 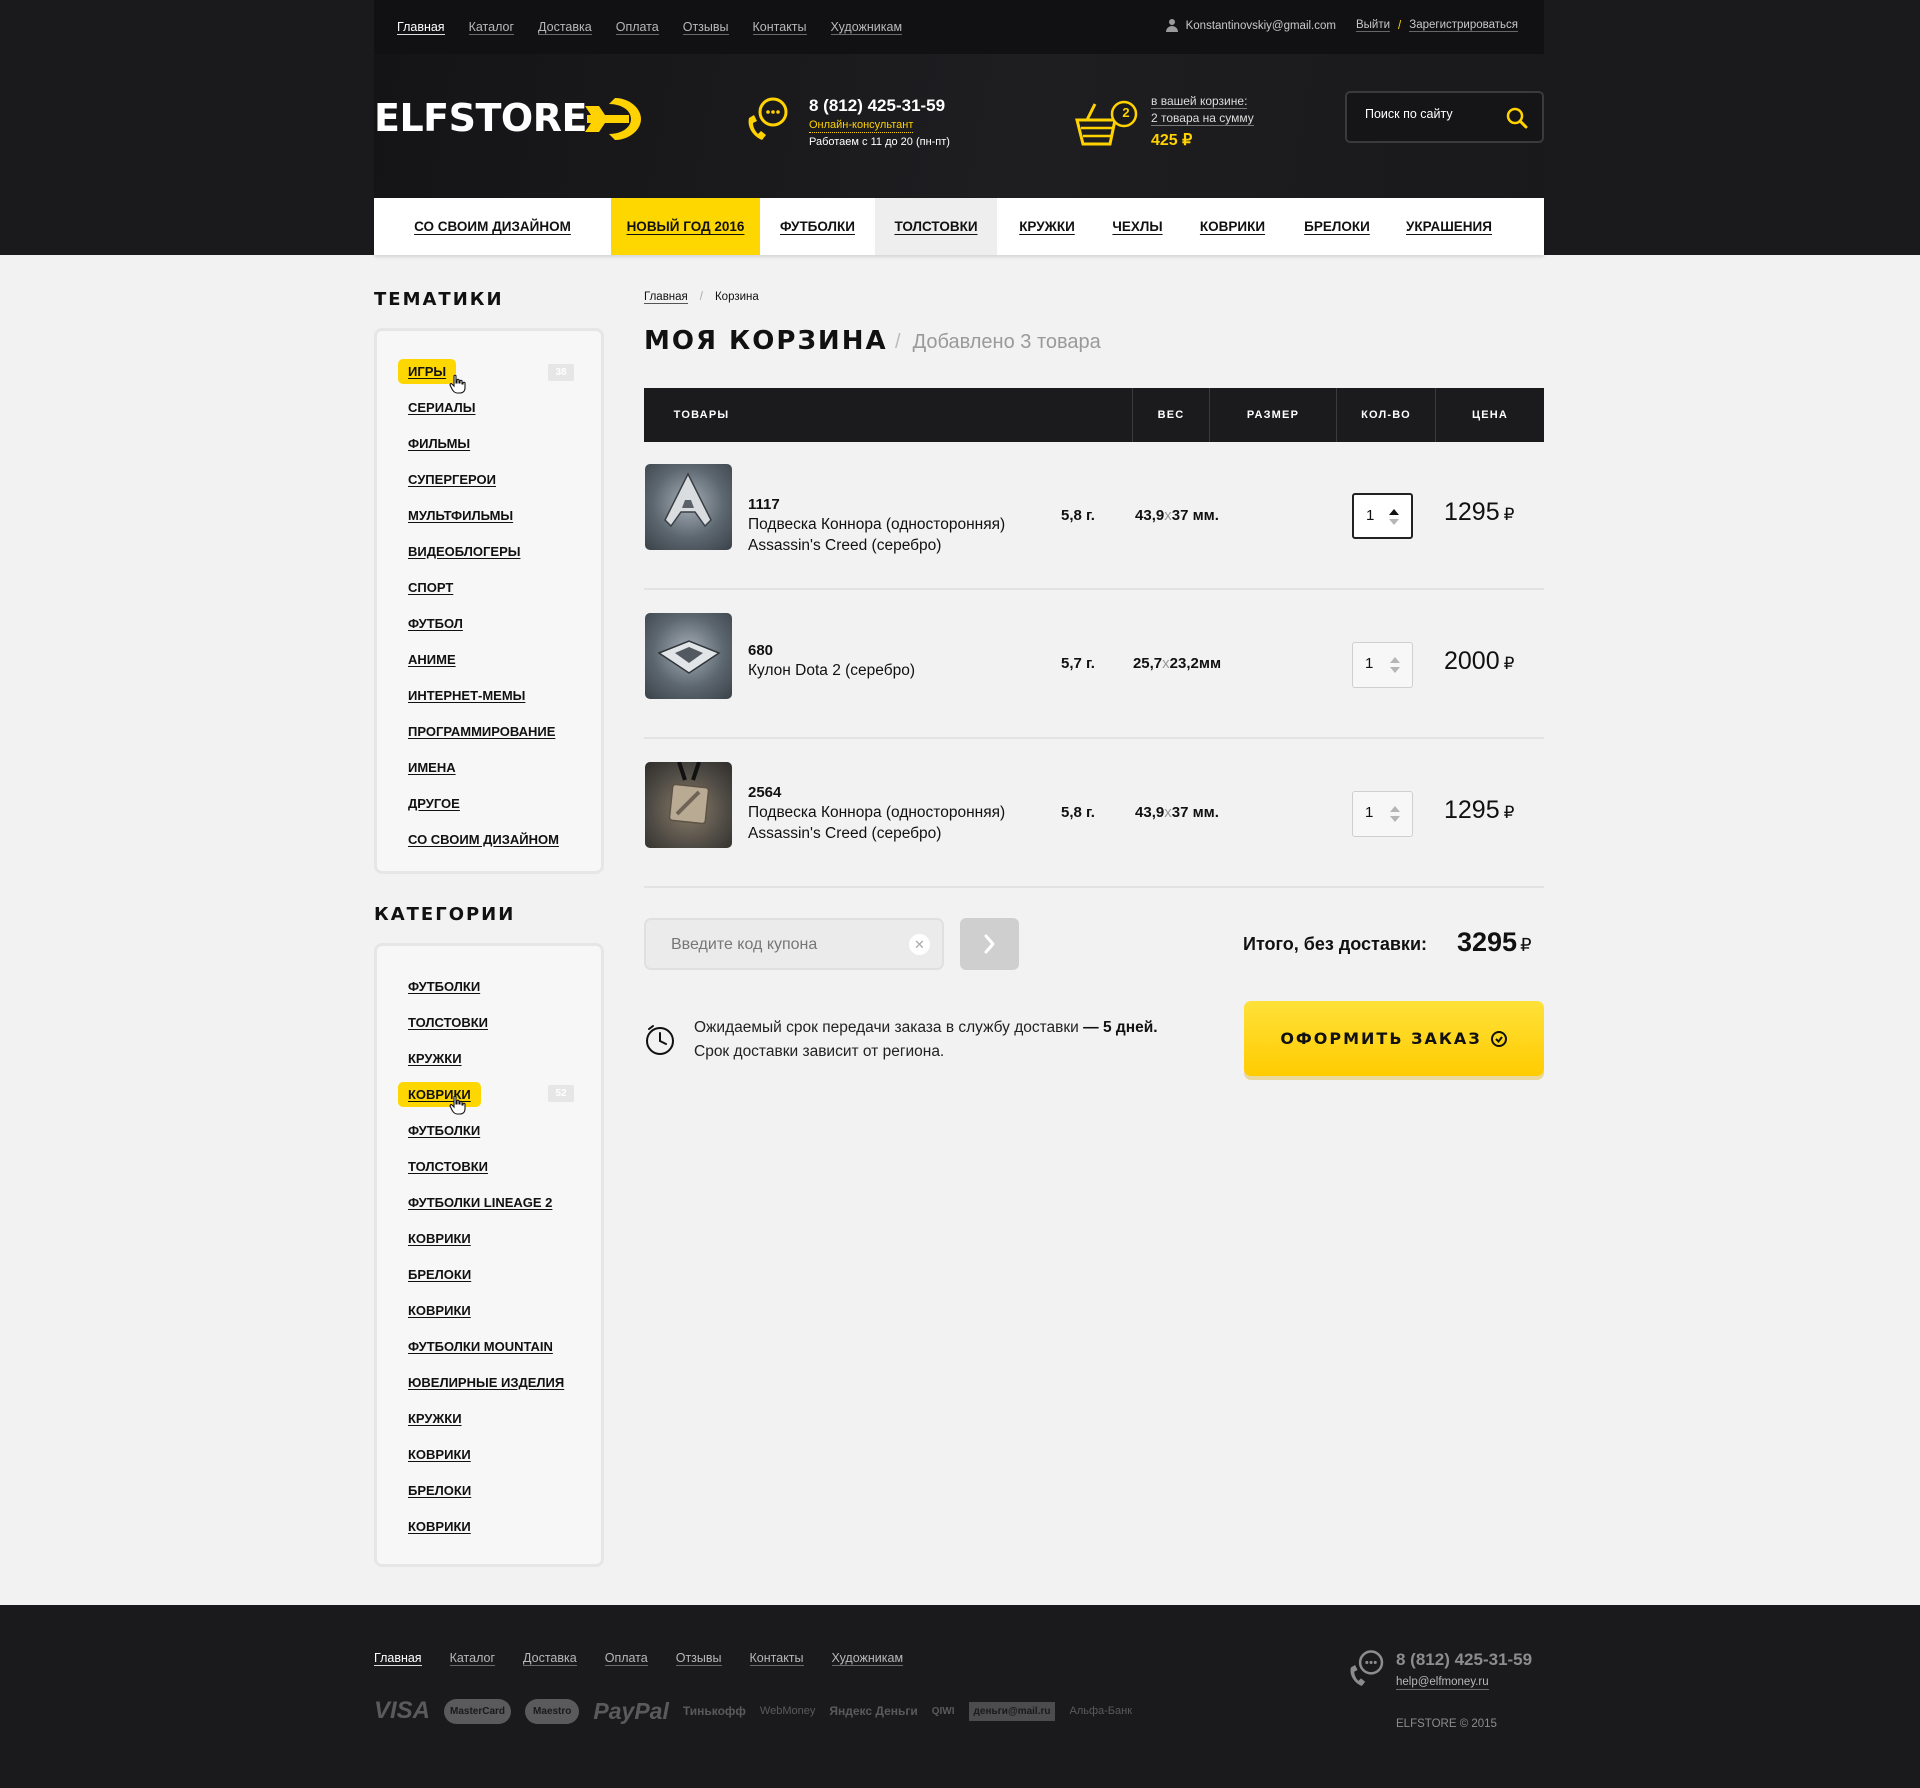 What do you see at coordinates (626, 1658) in the screenshot?
I see `footer-payment-link: Оплата` at bounding box center [626, 1658].